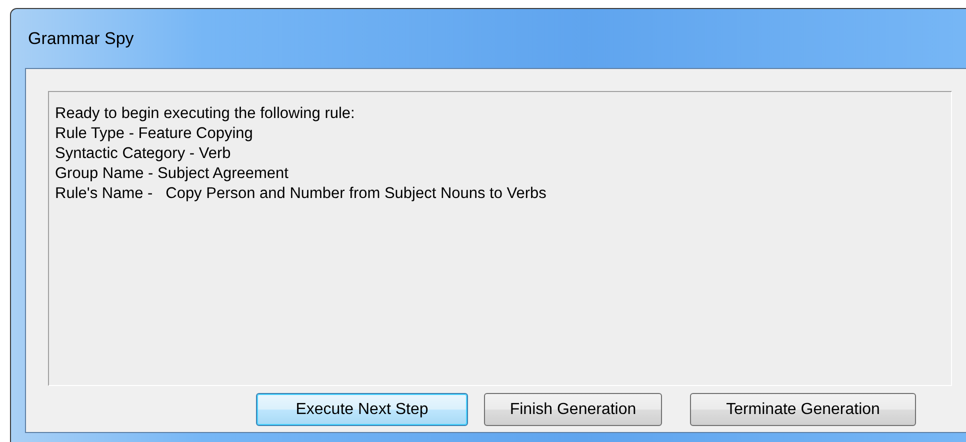 The image size is (966, 442). Describe the element at coordinates (81, 38) in the screenshot. I see `window-title: Grammar Spy` at that location.